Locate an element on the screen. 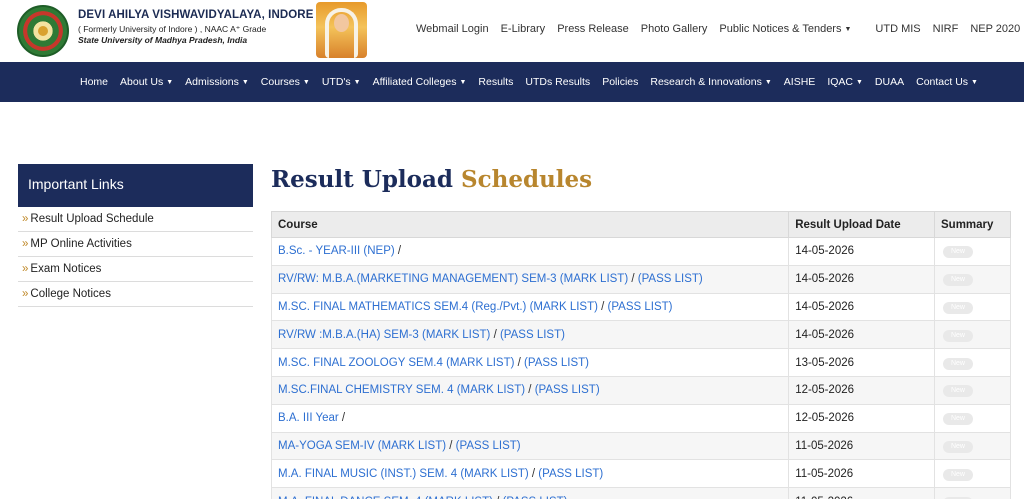  nav-item-utds-results: UTDs Results is located at coordinates (557, 82).